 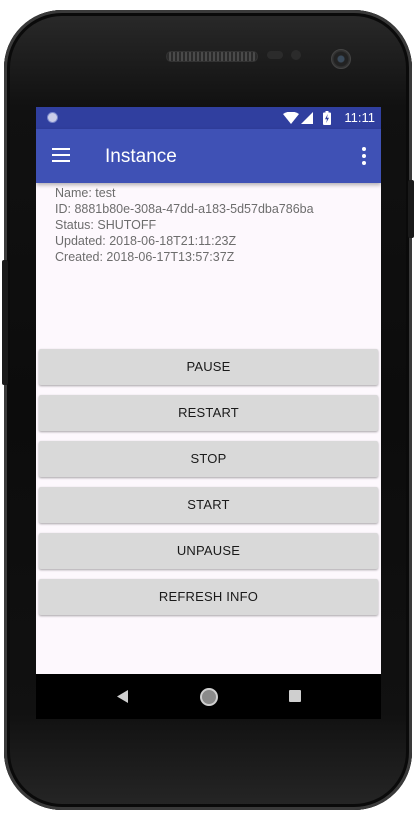 I want to click on status-clock: 11:11, so click(x=359, y=117).